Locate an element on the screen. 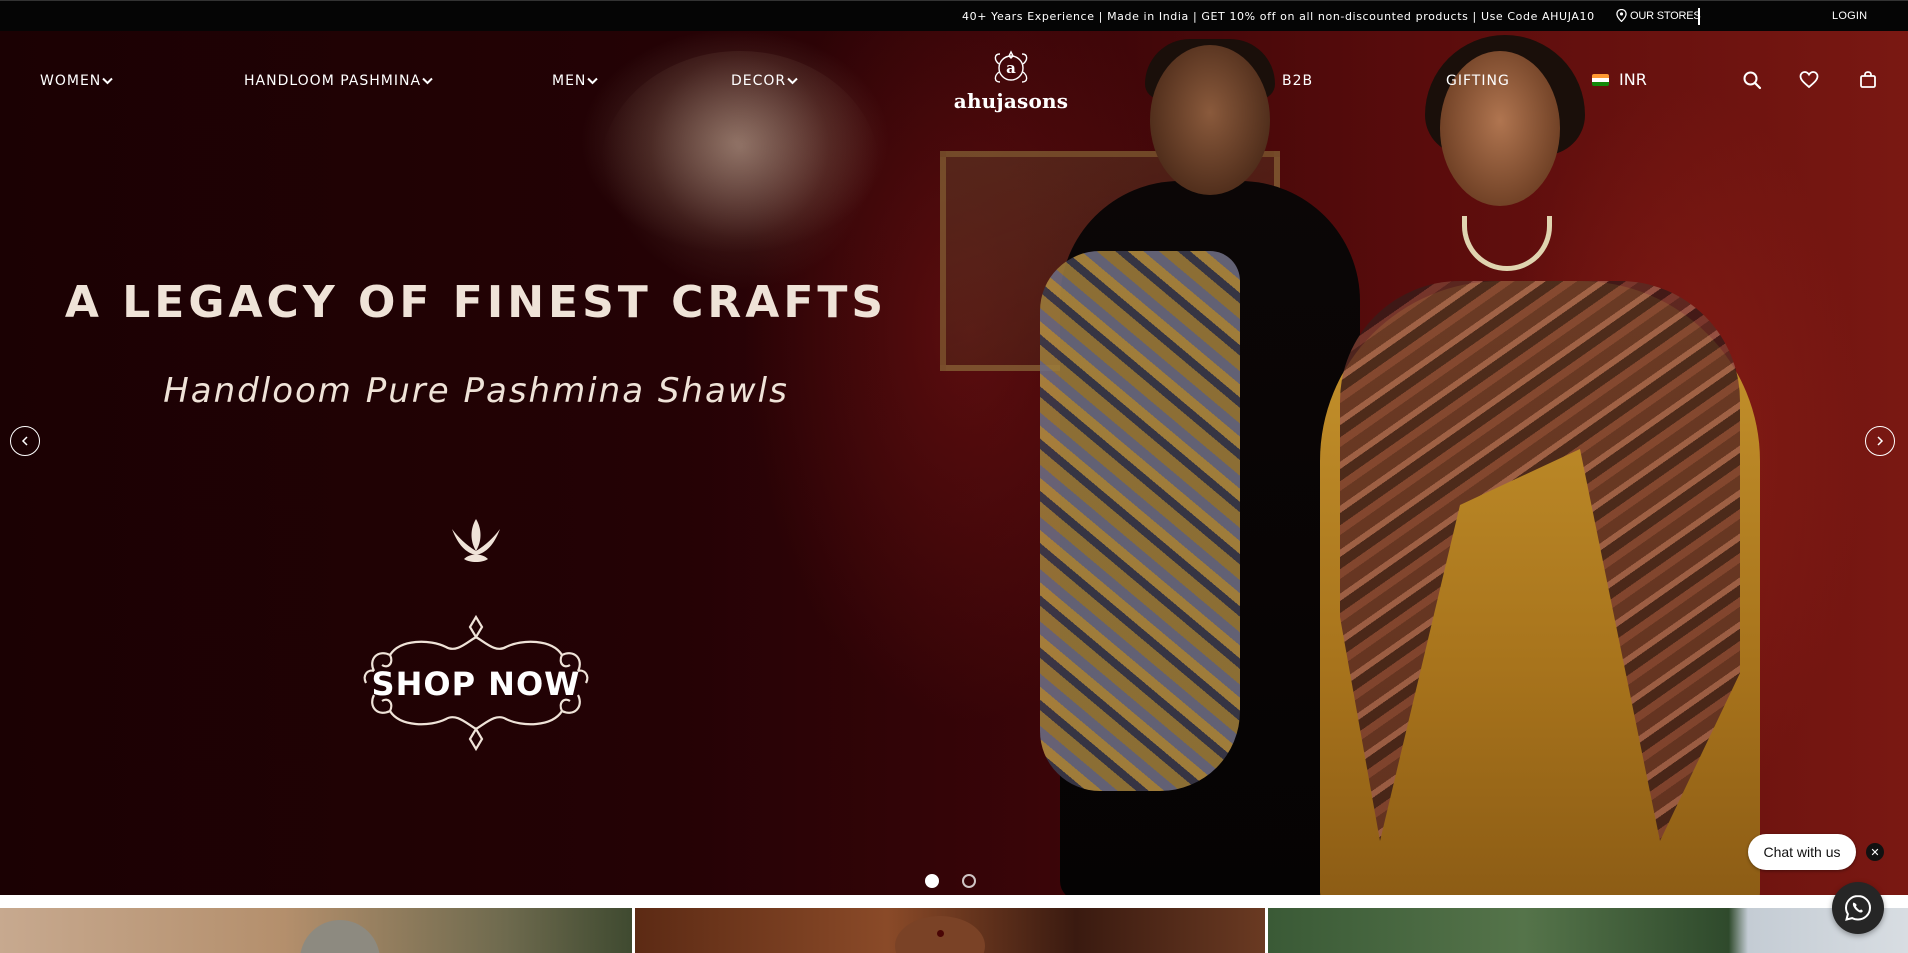 Image resolution: width=1908 pixels, height=953 pixels. nav-handloom-pashmina-label: HANDLOOM PASHMINA is located at coordinates (333, 81).